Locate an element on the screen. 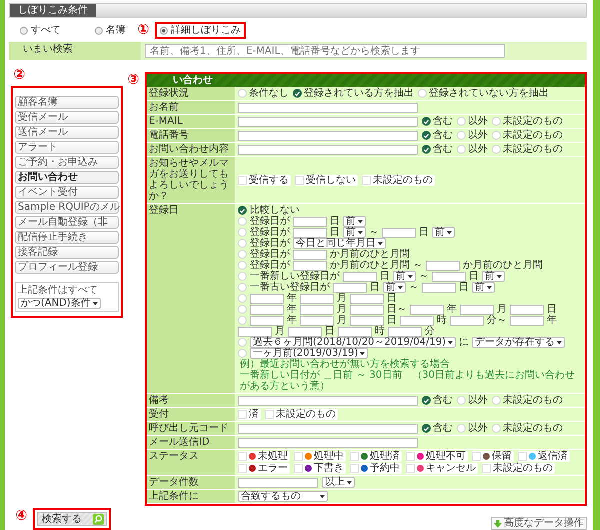 The width and height of the screenshot is (600, 530). sidebar-item: 接客記録 is located at coordinates (67, 252).